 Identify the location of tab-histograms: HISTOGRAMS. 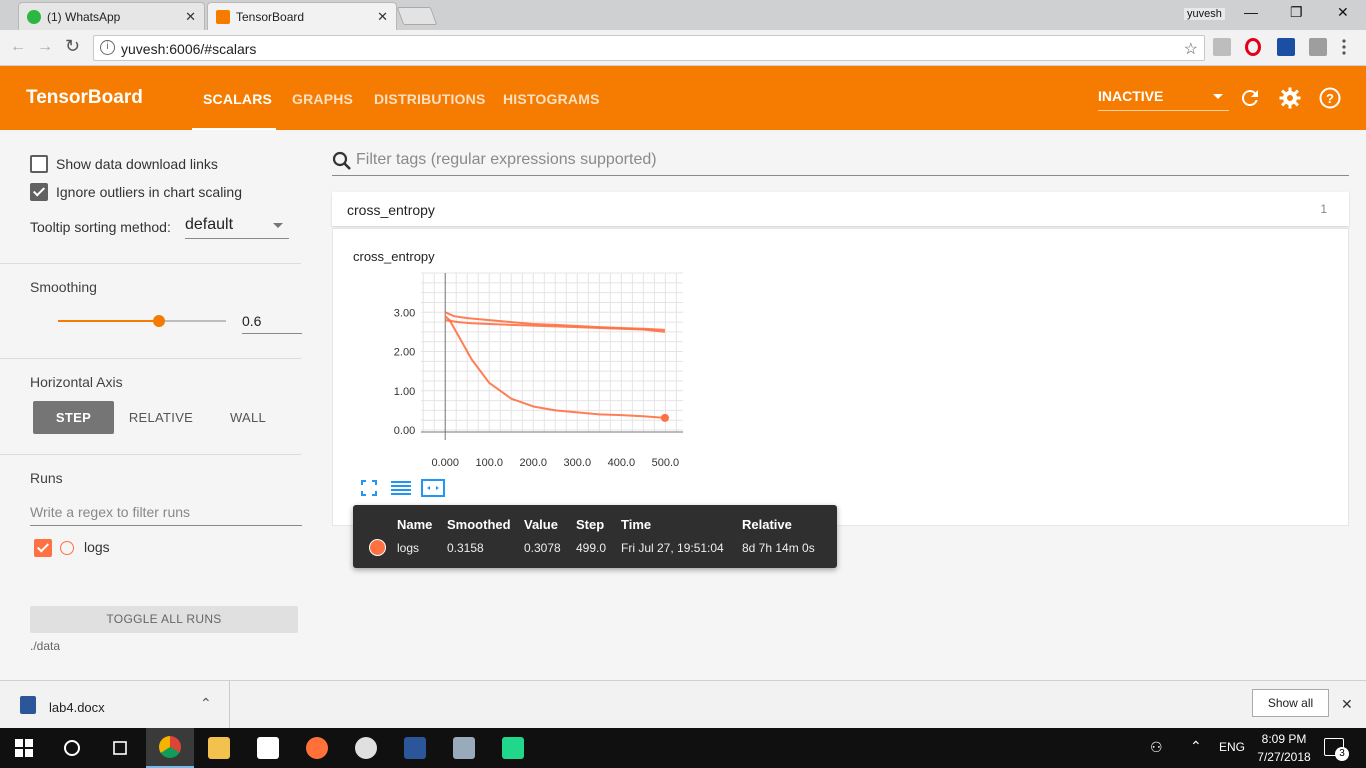
(551, 99).